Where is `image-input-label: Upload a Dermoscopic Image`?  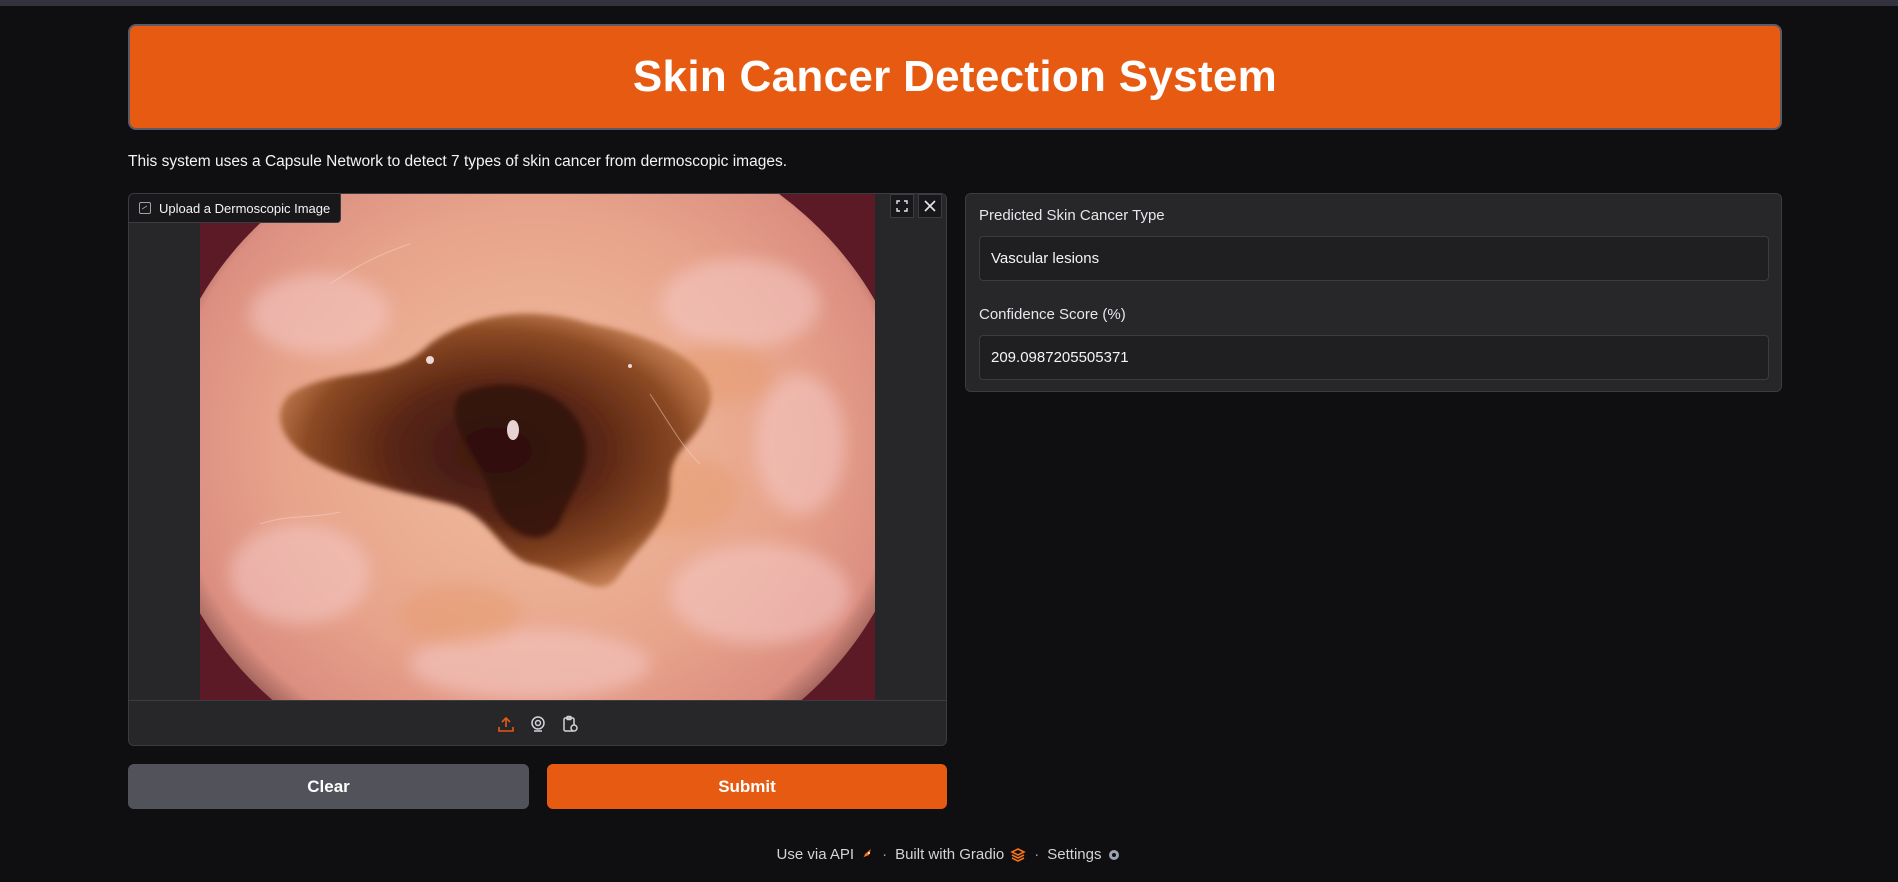
image-input-label: Upload a Dermoscopic Image is located at coordinates (235, 208).